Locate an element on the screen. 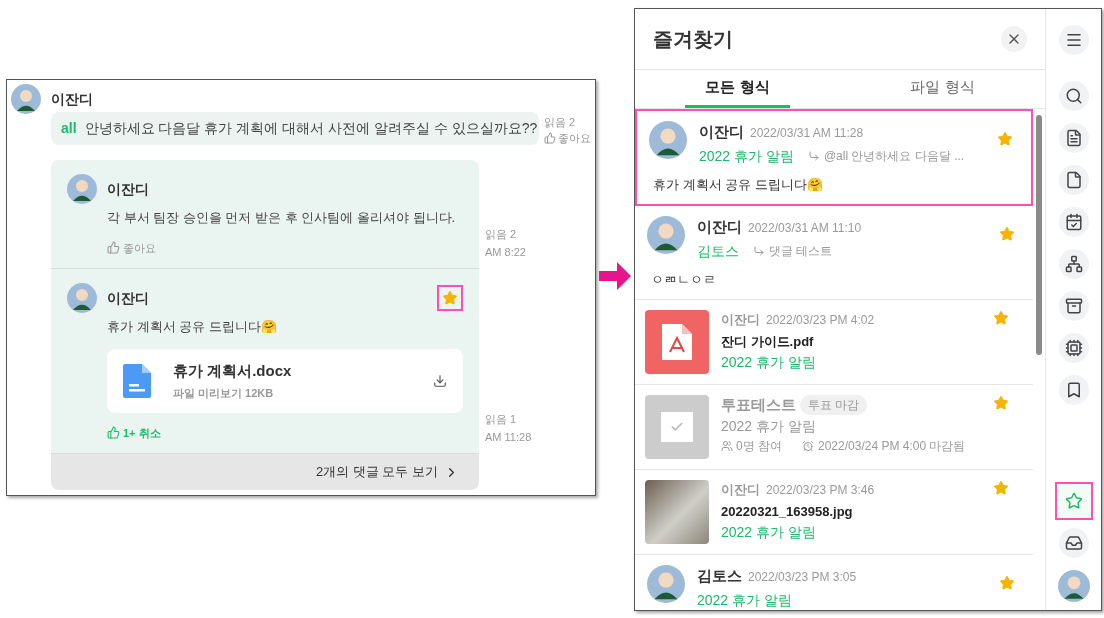 Image resolution: width=1104 pixels, height=618 pixels. message-text: 안녕하세요 다음달 휴가 계획에 대해서 사전에 알려주실 수 있으실까요?? is located at coordinates (311, 128).